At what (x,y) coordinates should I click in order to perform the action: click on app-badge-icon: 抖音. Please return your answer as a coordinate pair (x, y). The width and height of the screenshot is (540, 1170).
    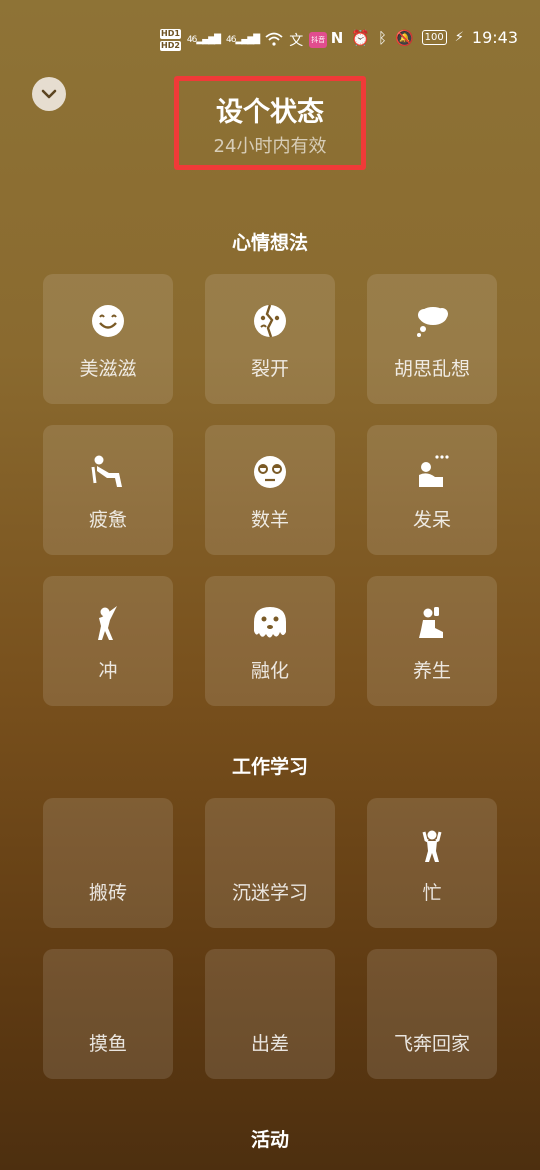
    Looking at the image, I should click on (318, 40).